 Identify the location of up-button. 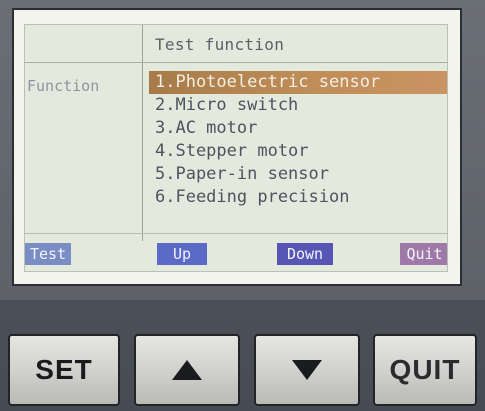
(187, 370).